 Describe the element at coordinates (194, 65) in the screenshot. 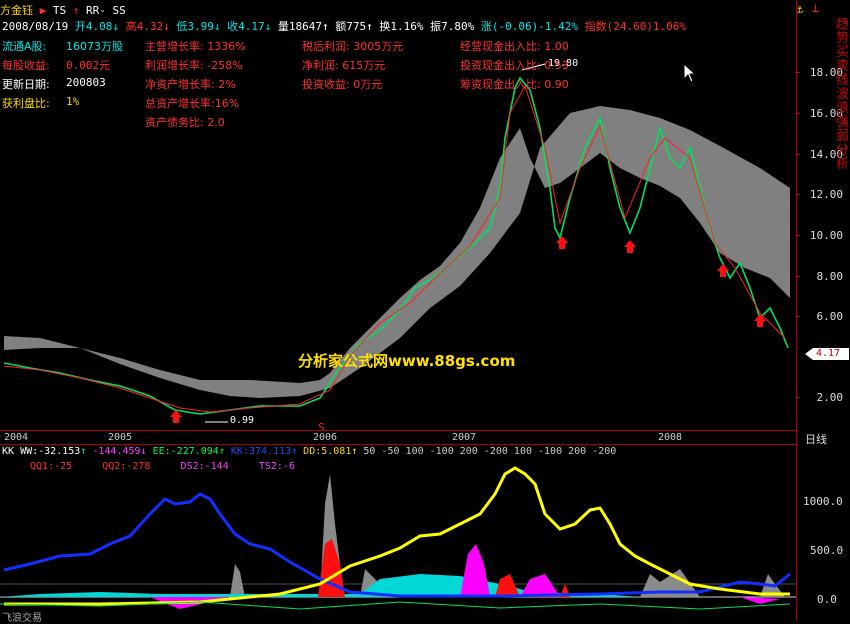

I see `fund-growth-profit: 利润增长率: -258%` at that location.